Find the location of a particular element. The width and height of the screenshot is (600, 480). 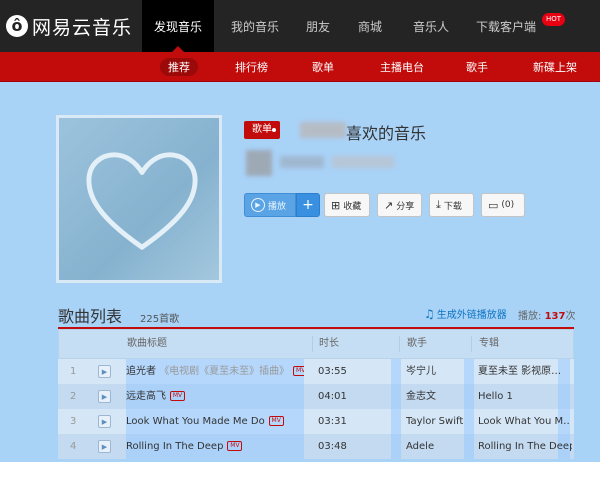

nav-friends: 朋友 is located at coordinates (318, 26).